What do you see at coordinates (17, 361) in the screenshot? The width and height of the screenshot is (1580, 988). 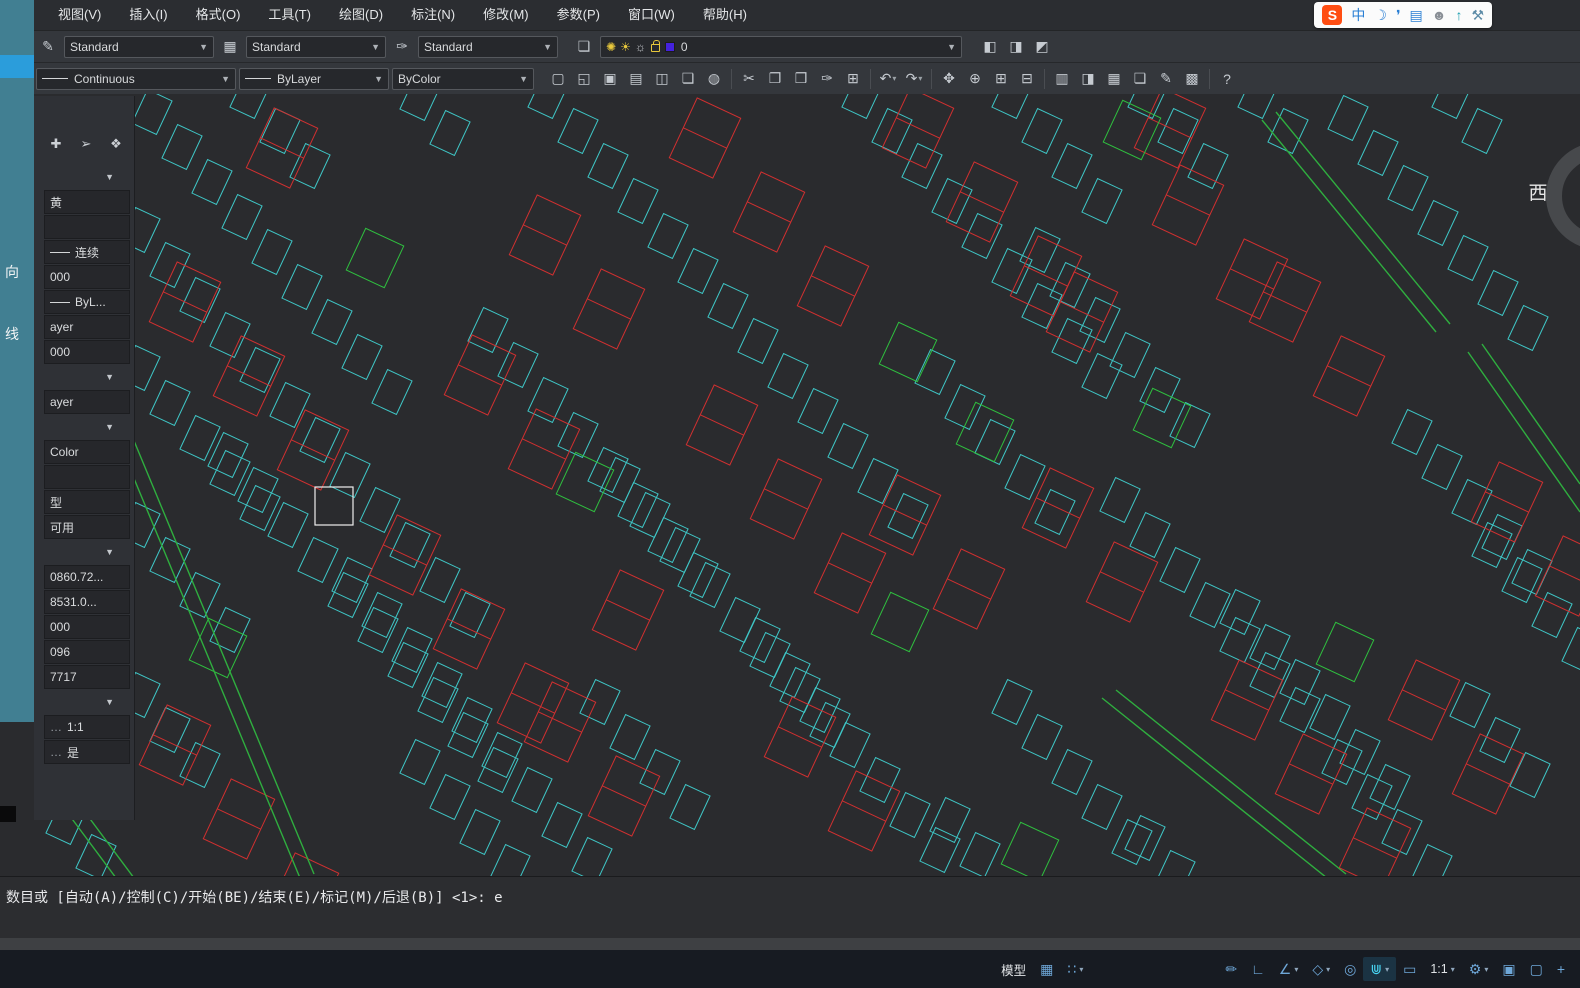 I see `palette-dock-bar: 向线` at bounding box center [17, 361].